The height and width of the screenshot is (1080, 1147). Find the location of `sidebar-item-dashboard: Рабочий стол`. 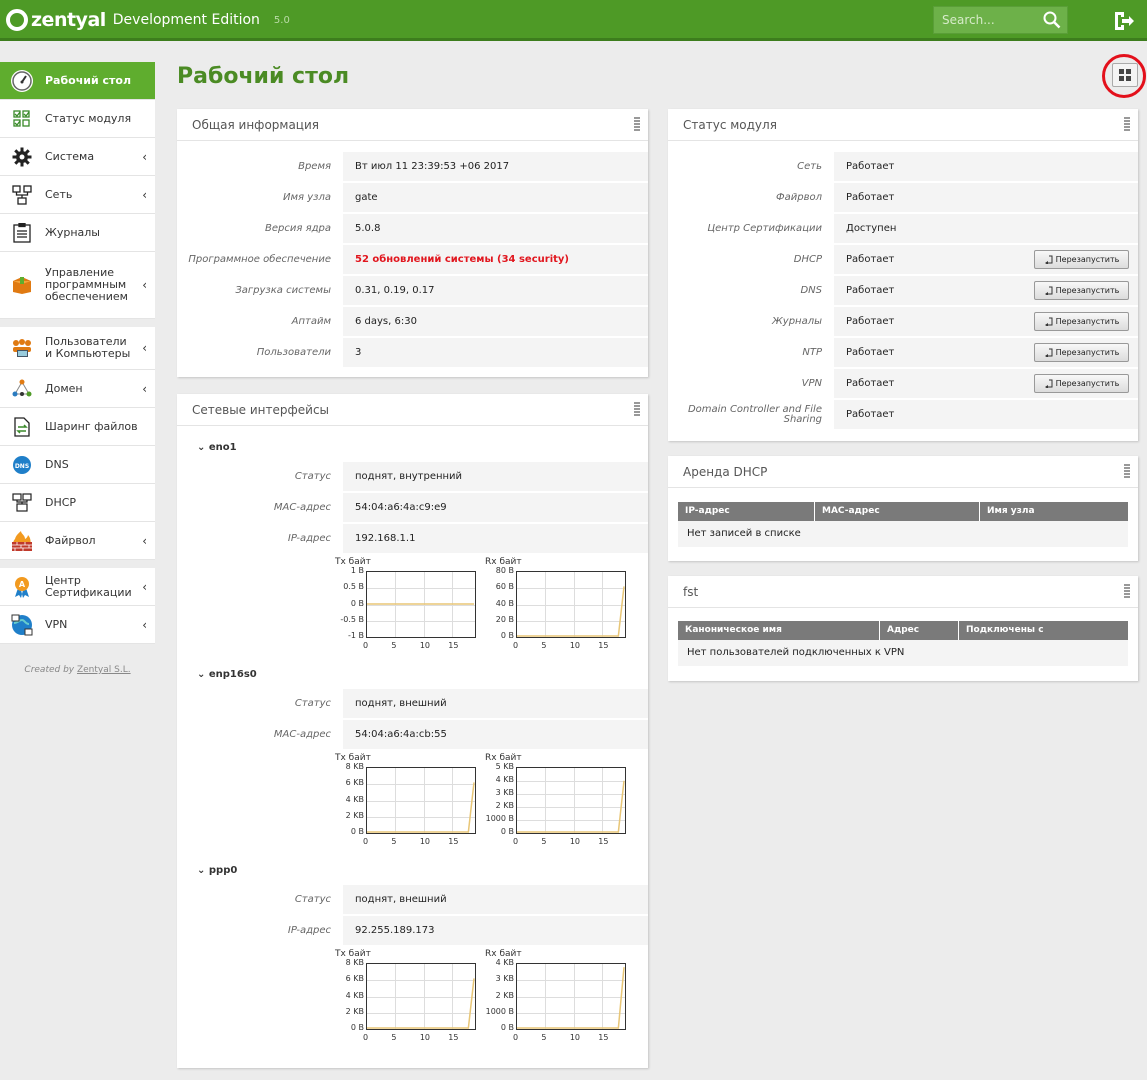

sidebar-item-dashboard: Рабочий стол is located at coordinates (77, 81).